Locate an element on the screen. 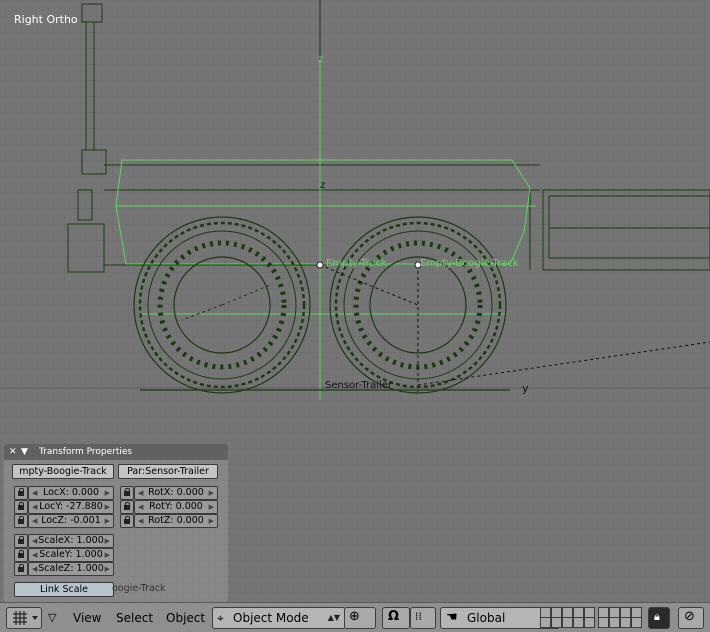  lock-icon-scalez is located at coordinates (21, 569).